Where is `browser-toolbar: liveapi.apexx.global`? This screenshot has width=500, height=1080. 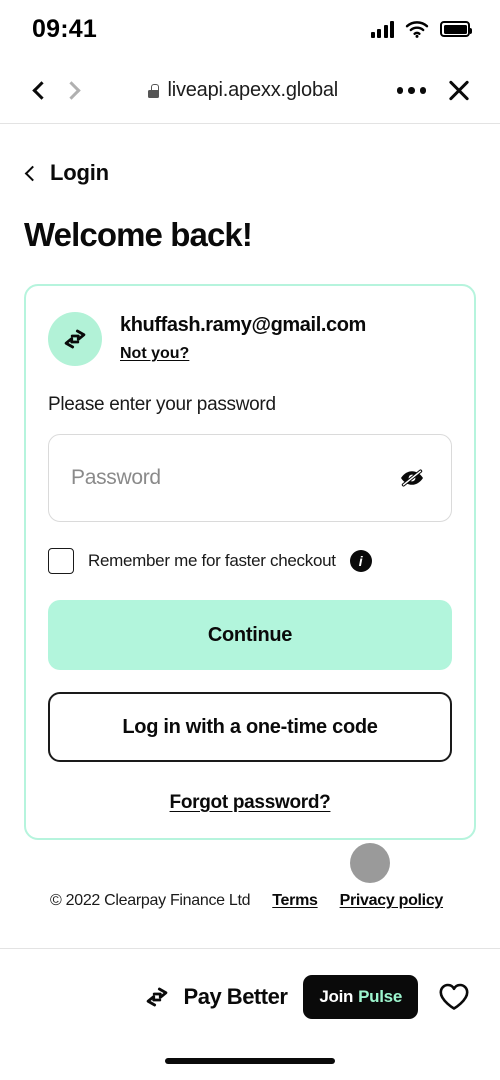 browser-toolbar: liveapi.apexx.global is located at coordinates (250, 91).